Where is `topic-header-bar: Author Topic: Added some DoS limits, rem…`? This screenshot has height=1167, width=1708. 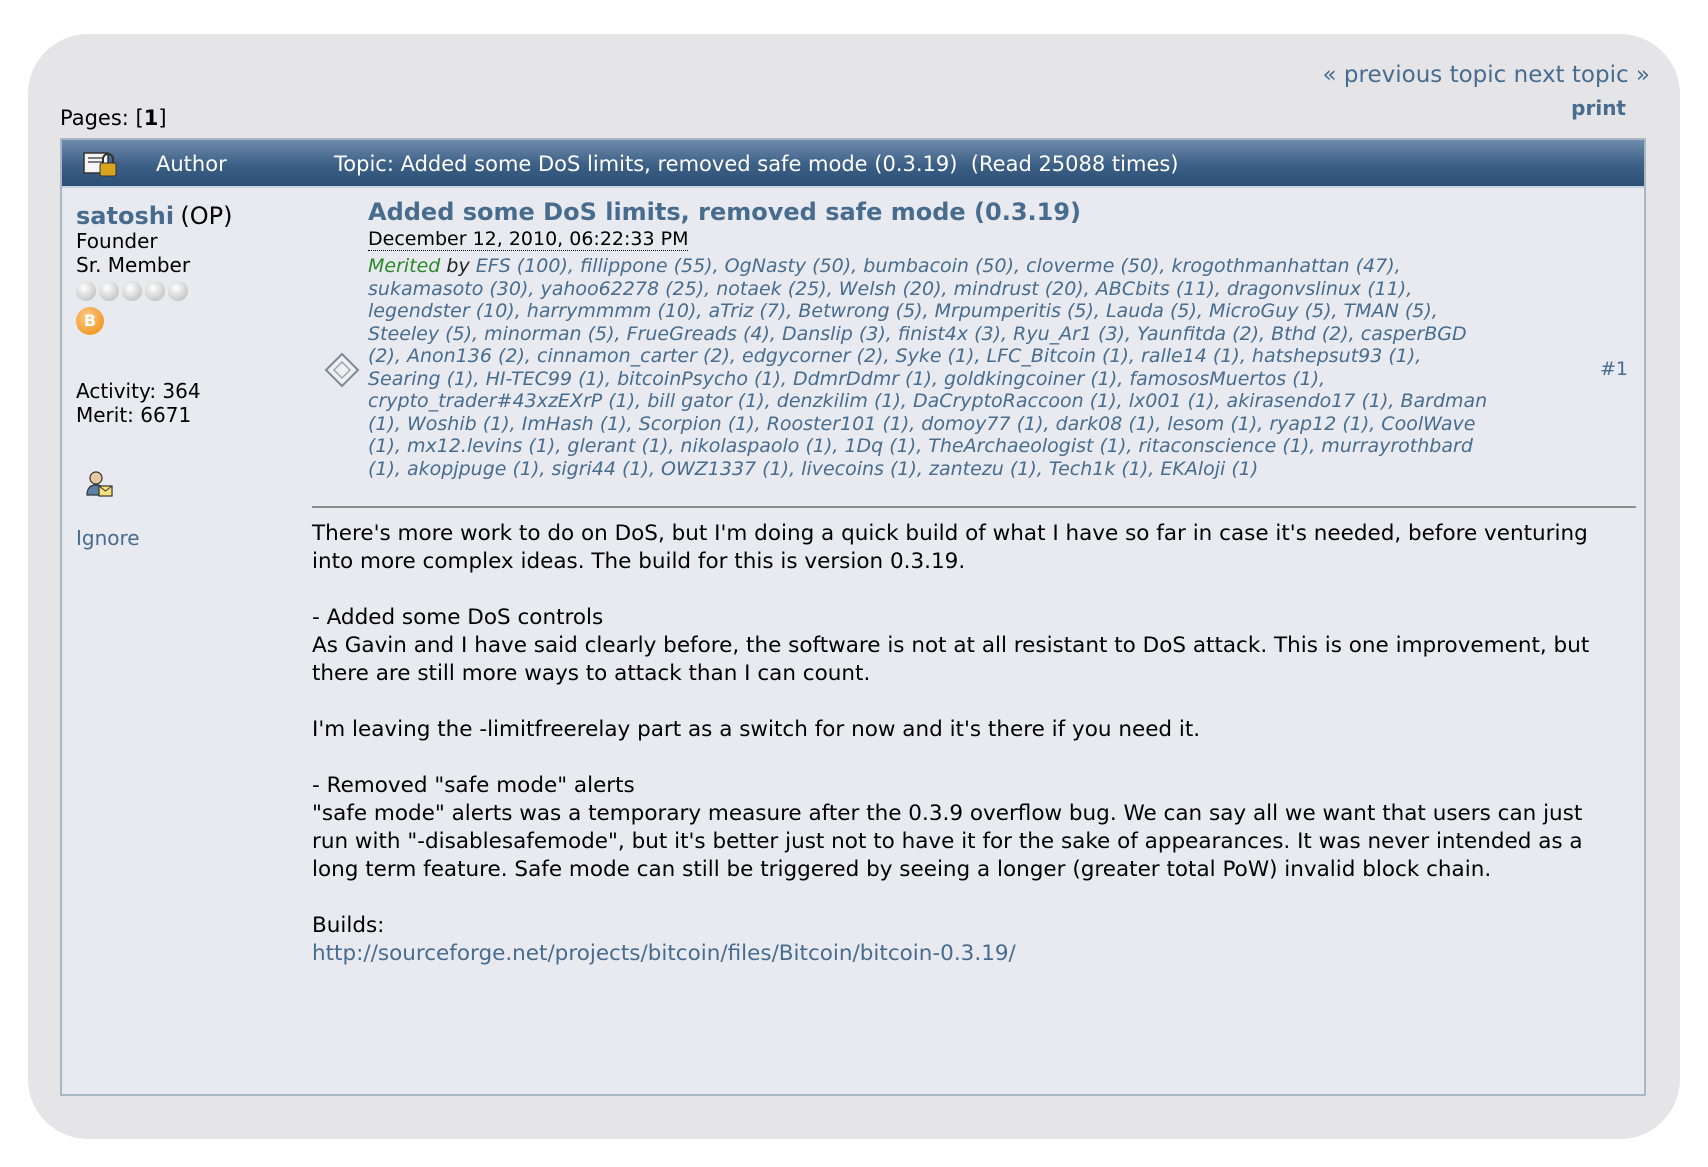 topic-header-bar: Author Topic: Added some DoS limits, rem… is located at coordinates (853, 164).